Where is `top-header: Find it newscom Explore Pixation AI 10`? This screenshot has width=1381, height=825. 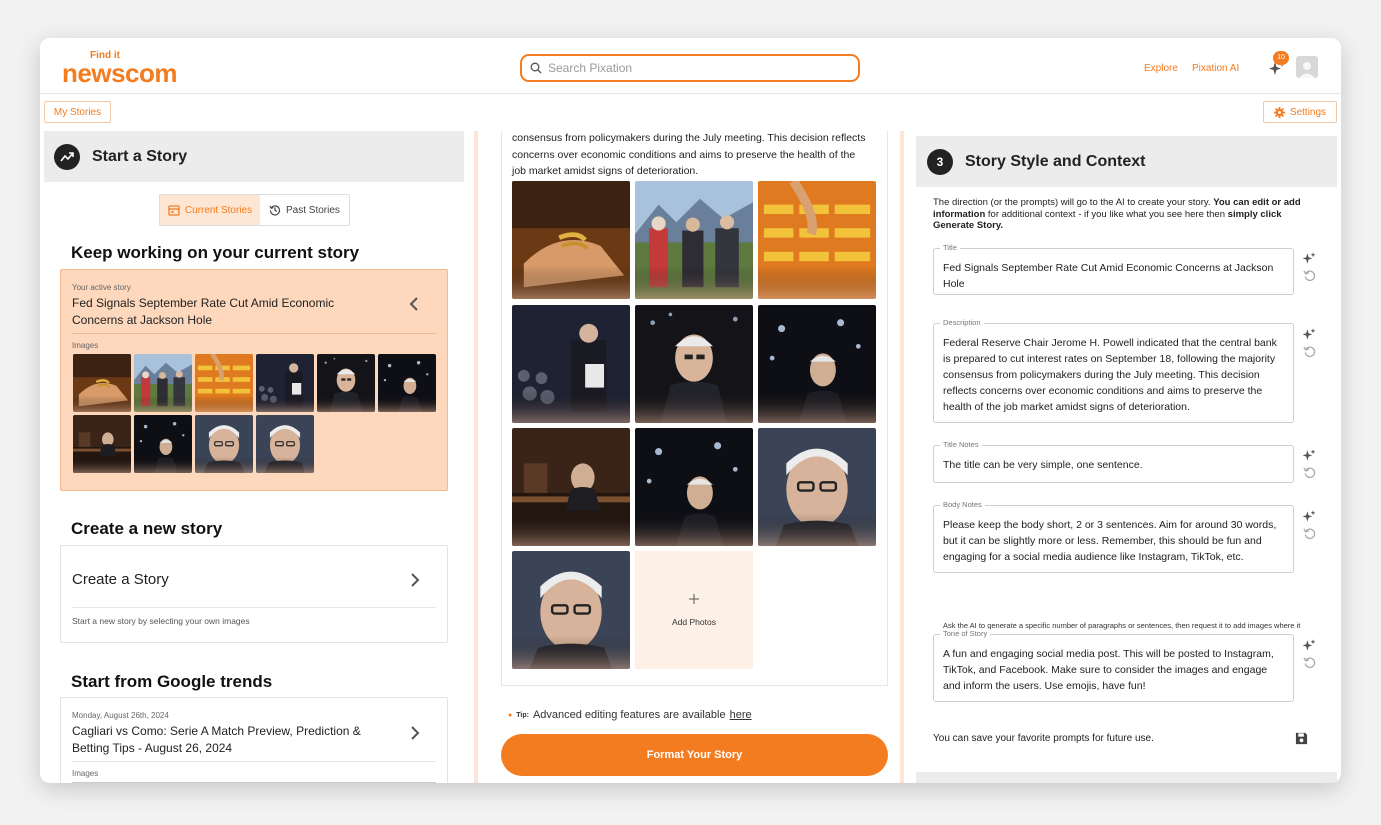 top-header: Find it newscom Explore Pixation AI 10 is located at coordinates (690, 66).